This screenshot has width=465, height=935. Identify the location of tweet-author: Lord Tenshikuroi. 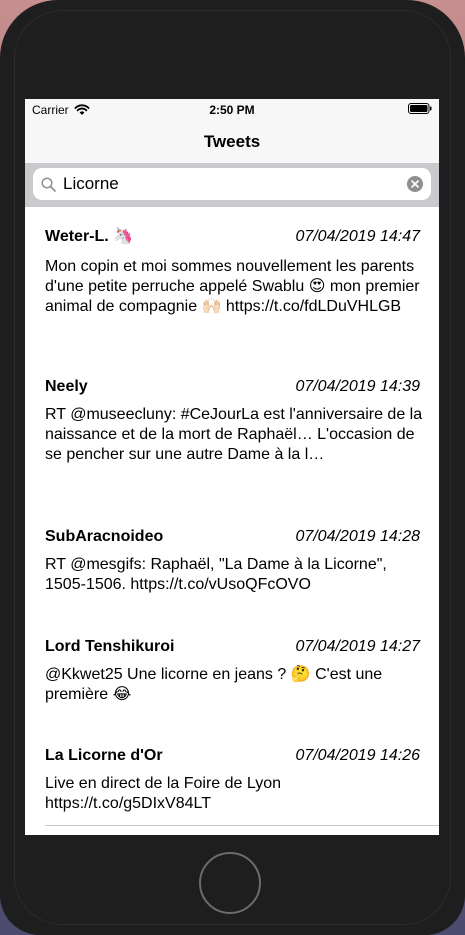
(110, 646).